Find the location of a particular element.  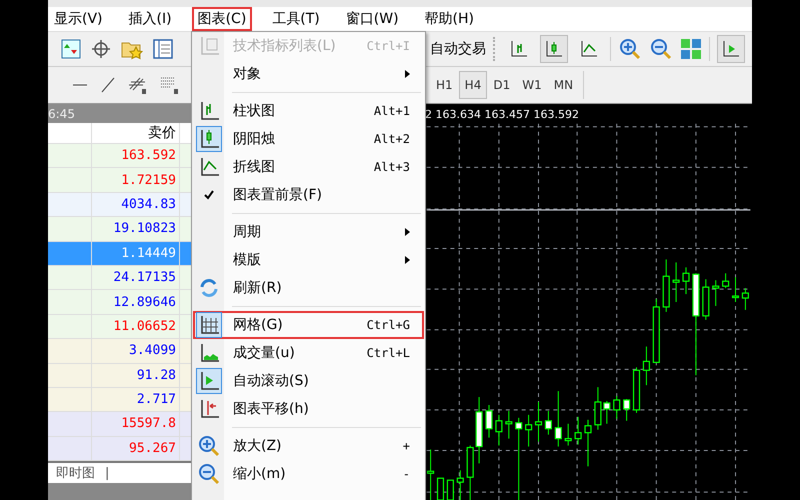

menu-item: 阴阳烛 Alt+2 is located at coordinates (308, 139).